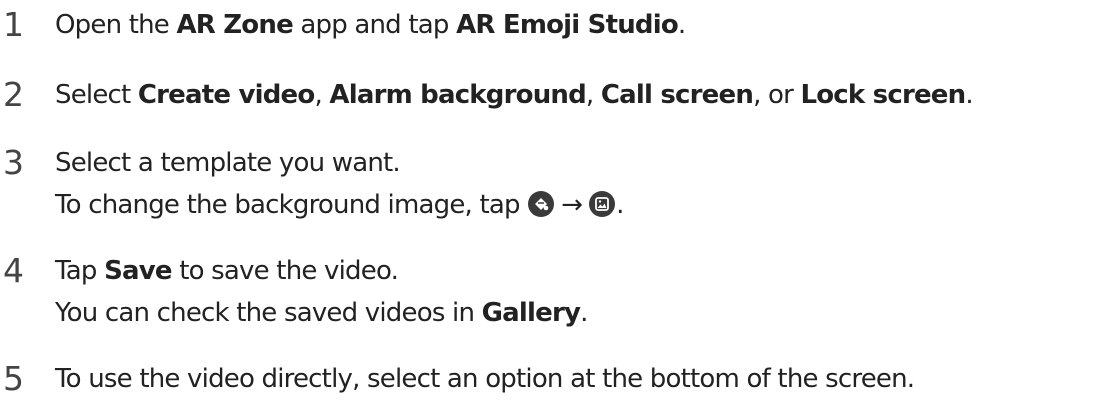  Describe the element at coordinates (228, 163) in the screenshot. I see `step-text: Select a template you want.` at that location.